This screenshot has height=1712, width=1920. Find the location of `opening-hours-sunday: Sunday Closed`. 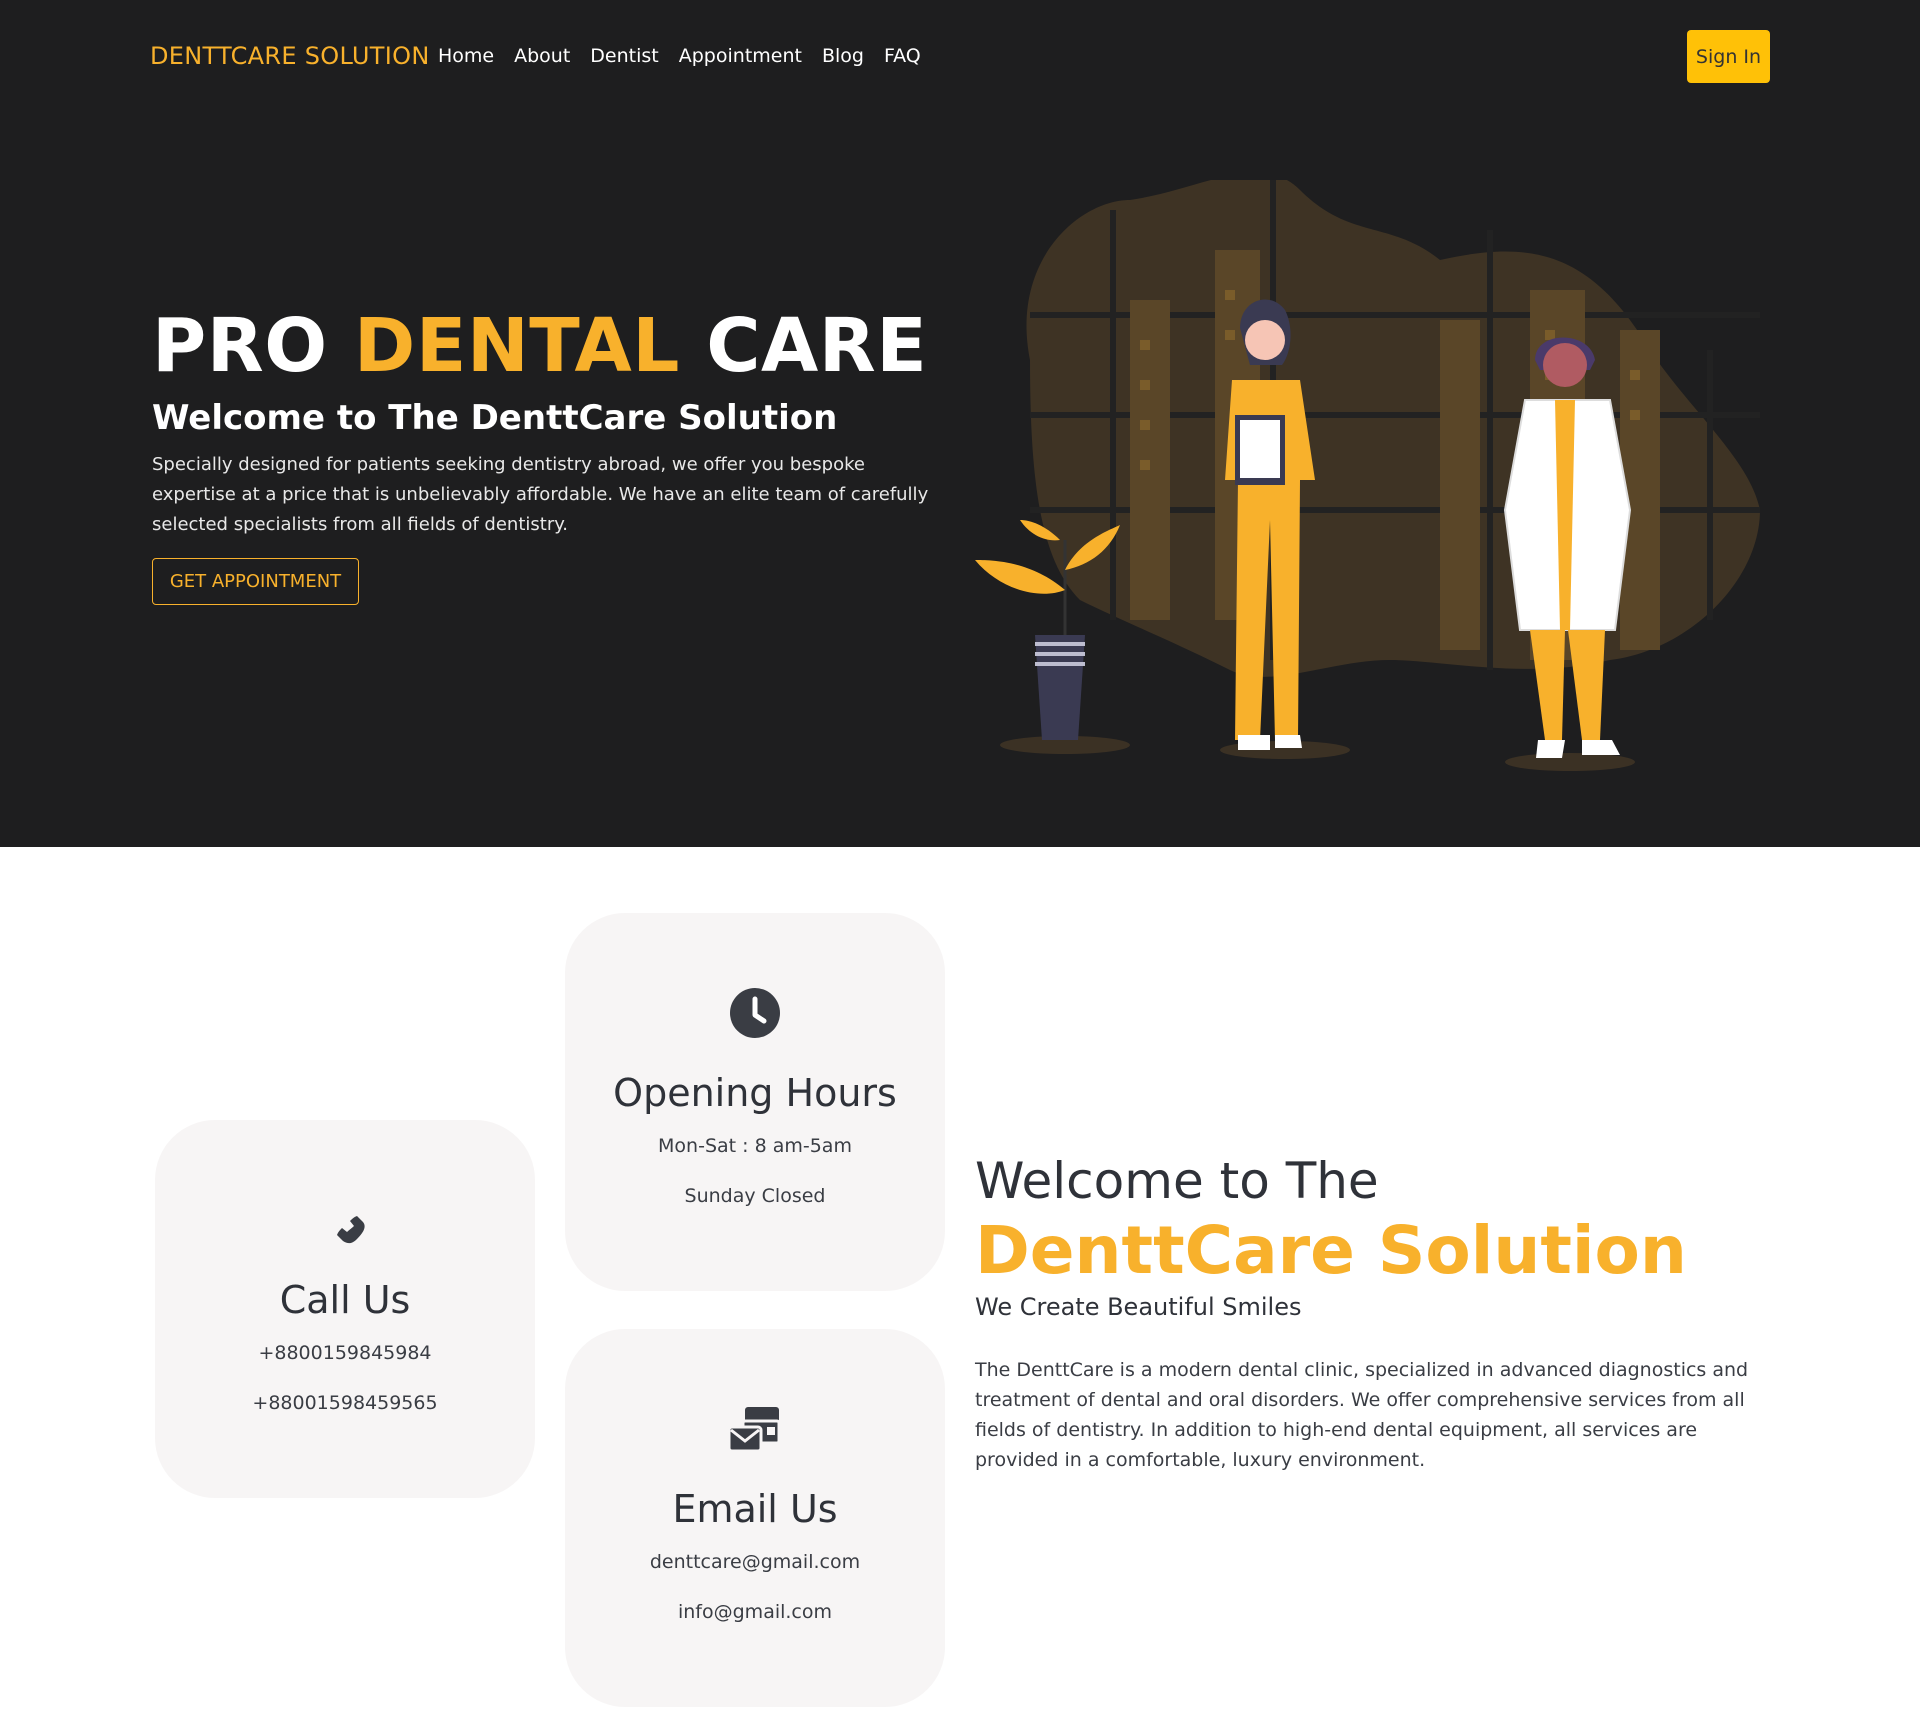

opening-hours-sunday: Sunday Closed is located at coordinates (755, 1196).